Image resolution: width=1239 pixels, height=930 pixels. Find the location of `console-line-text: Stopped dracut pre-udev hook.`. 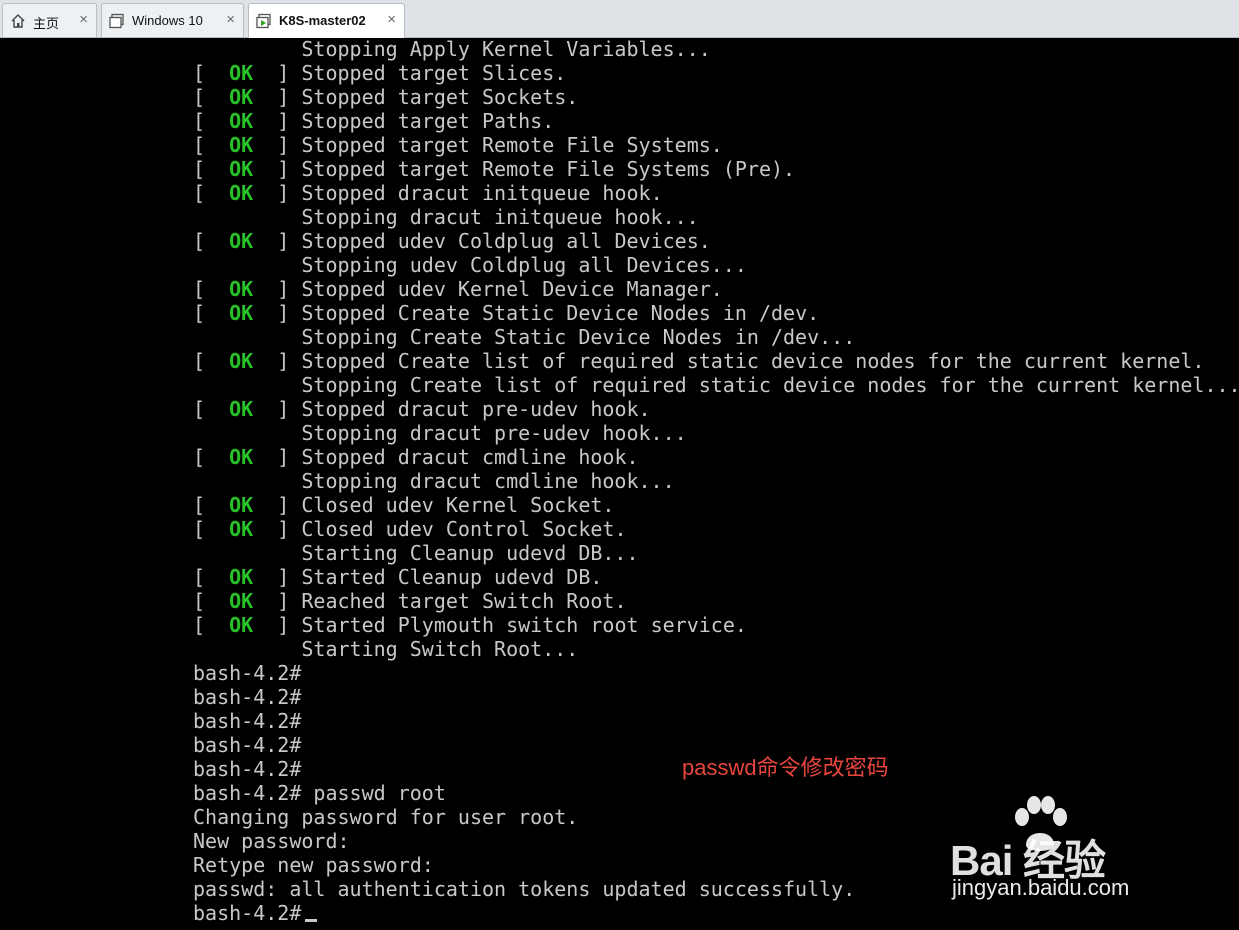

console-line-text: Stopped dracut pre-udev hook. is located at coordinates (476, 409).